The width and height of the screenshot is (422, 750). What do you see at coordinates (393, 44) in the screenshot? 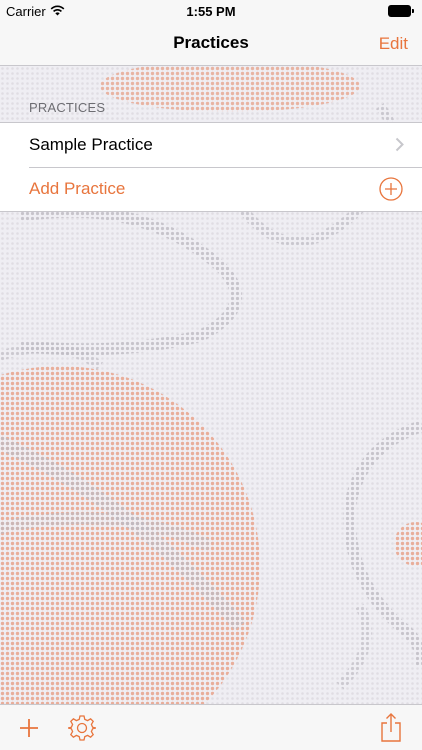
I see `edit-button: Edit` at bounding box center [393, 44].